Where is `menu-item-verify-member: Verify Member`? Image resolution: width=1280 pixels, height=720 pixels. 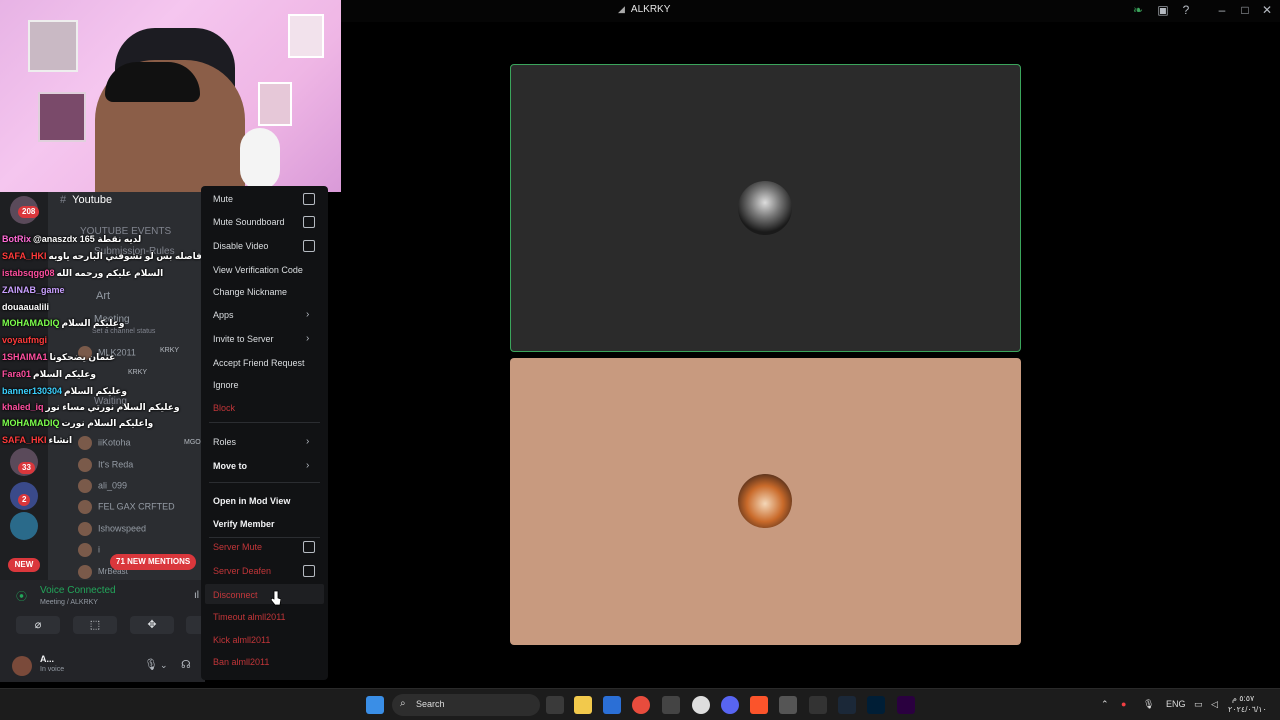
menu-item-verify-member: Verify Member is located at coordinates (244, 524).